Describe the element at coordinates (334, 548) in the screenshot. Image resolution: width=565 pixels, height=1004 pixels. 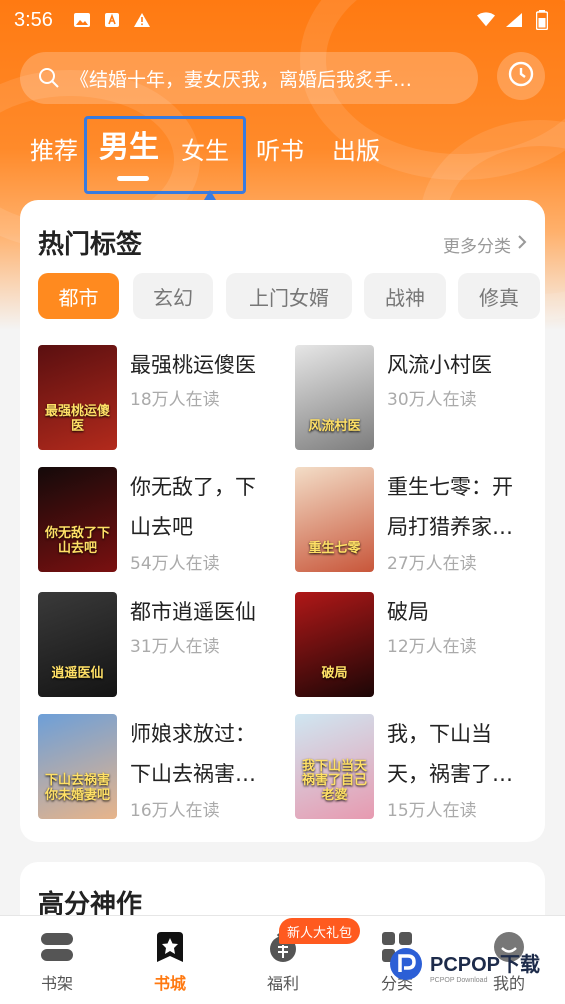
I see `book-cover-text: 重生七零` at that location.